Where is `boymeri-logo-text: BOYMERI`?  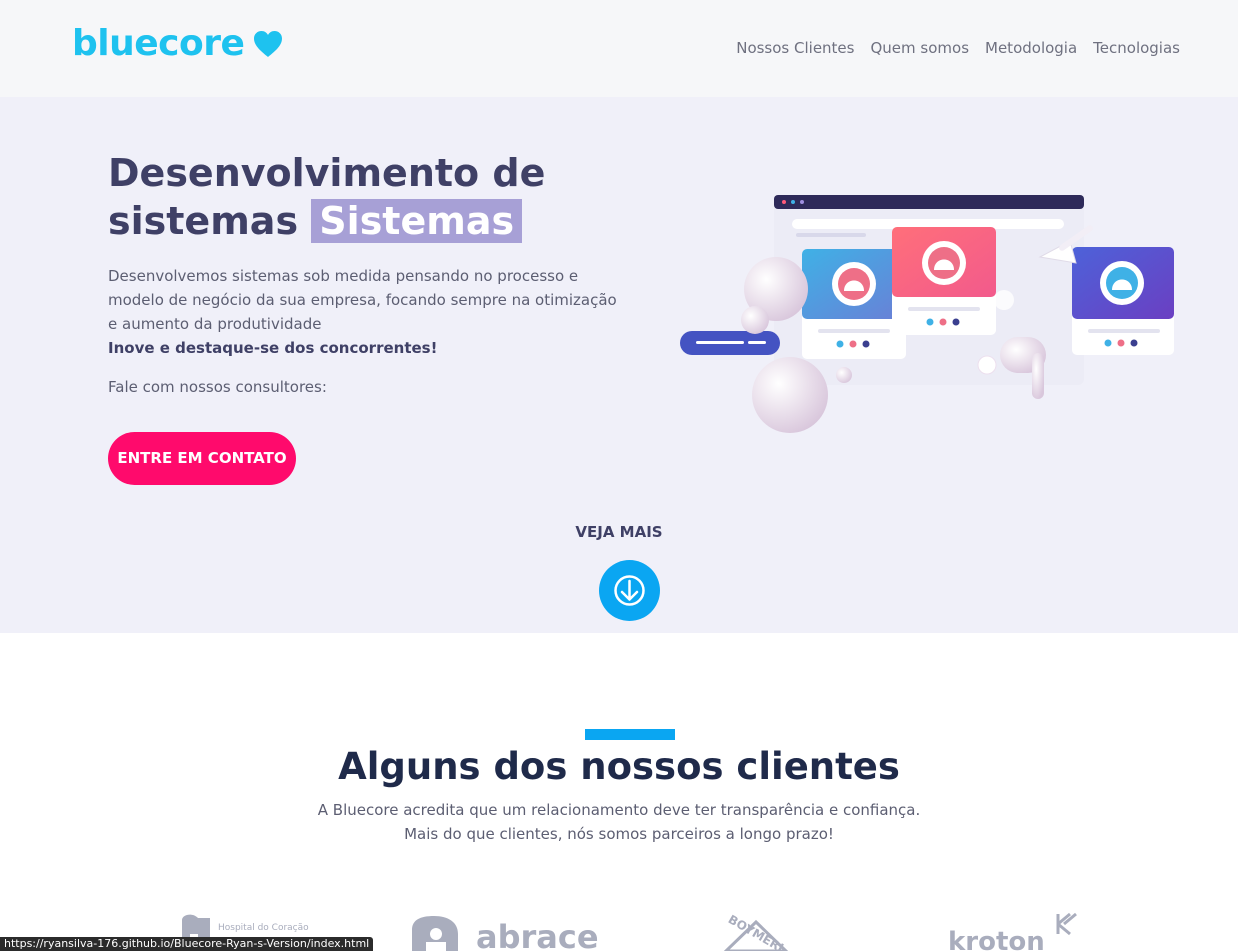 boymeri-logo-text: BOYMERI is located at coordinates (756, 932).